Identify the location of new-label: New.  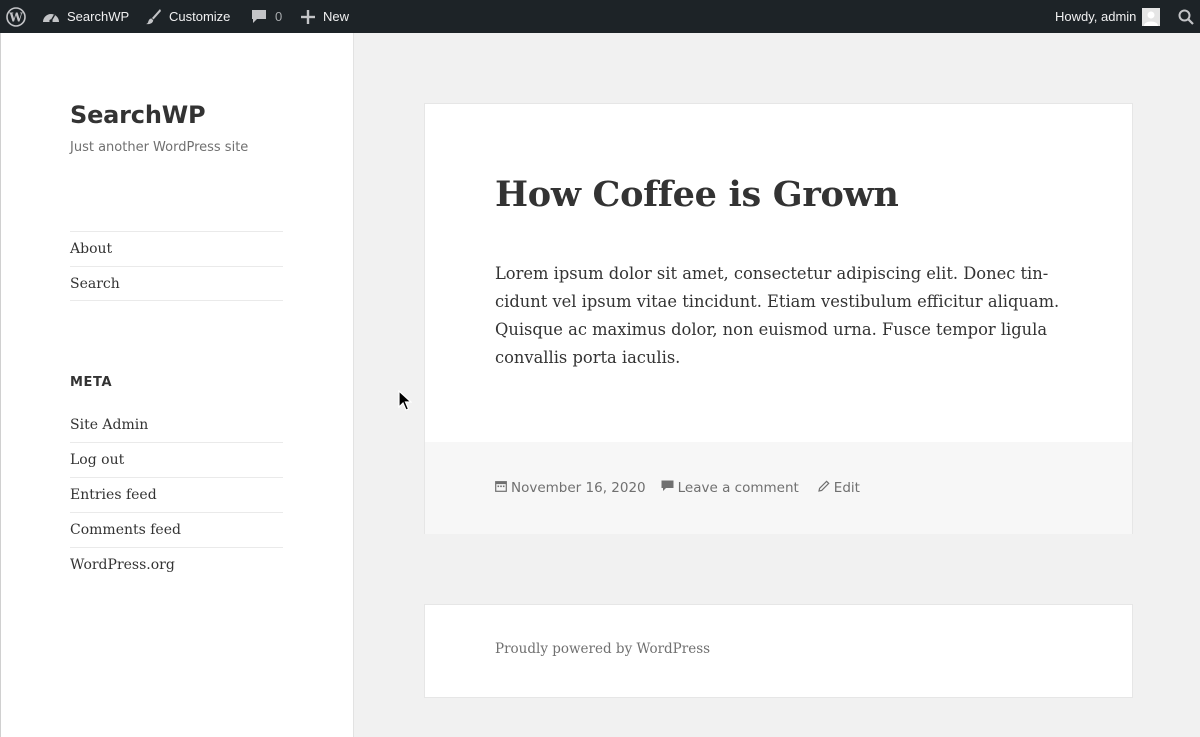
(336, 16).